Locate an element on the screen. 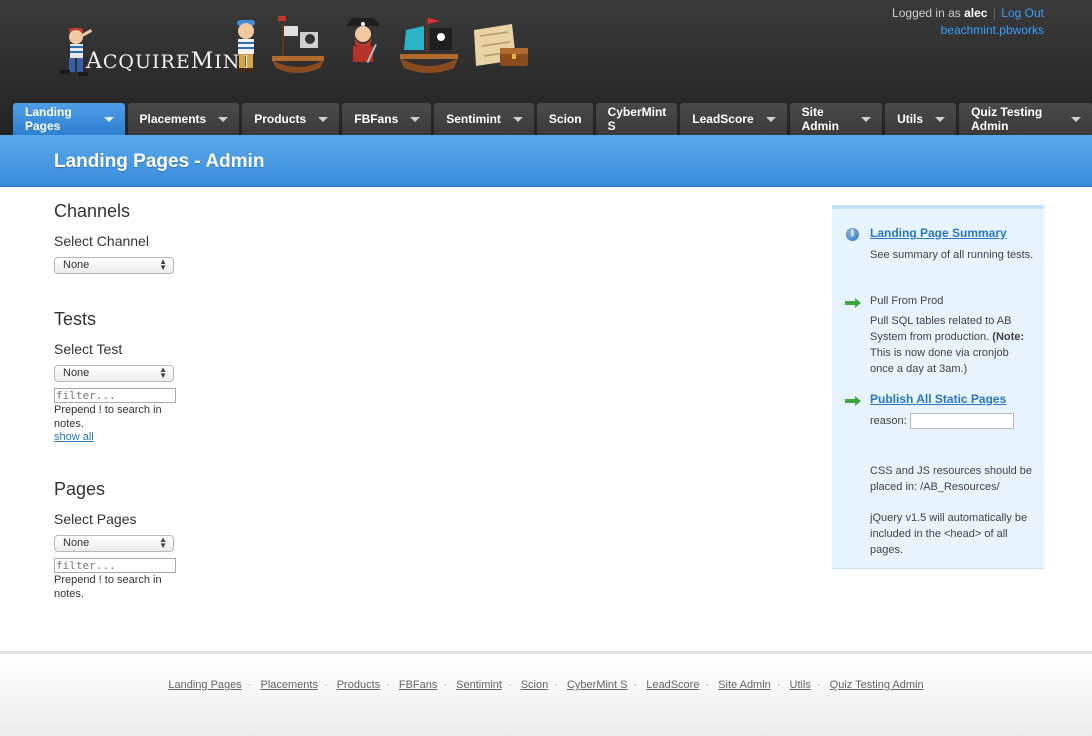 This screenshot has width=1092, height=736. test-select: None ▲ ▼ is located at coordinates (114, 373).